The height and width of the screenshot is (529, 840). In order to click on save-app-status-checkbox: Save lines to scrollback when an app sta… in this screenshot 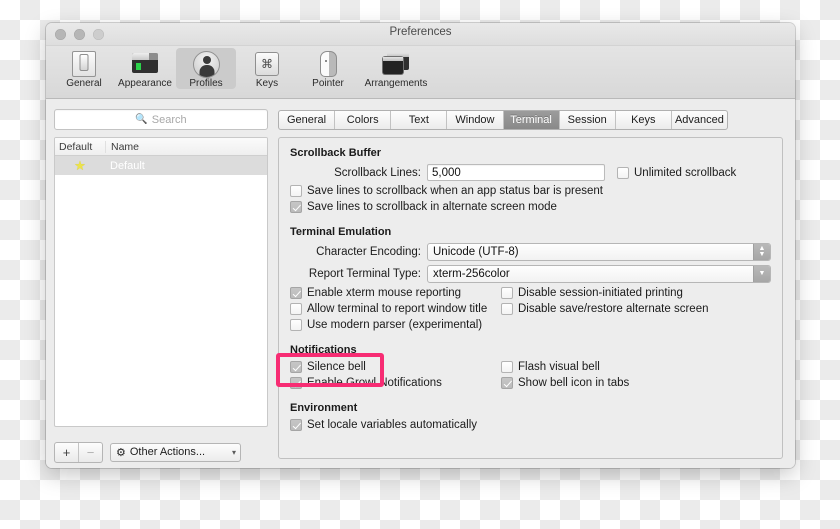, I will do `click(446, 191)`.